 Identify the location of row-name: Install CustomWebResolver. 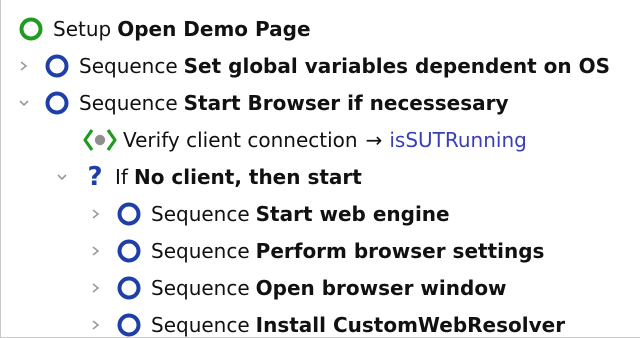
(410, 325).